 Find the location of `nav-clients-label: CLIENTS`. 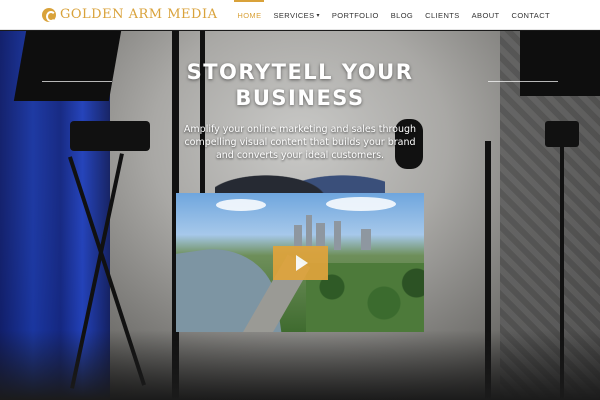

nav-clients-label: CLIENTS is located at coordinates (442, 15).